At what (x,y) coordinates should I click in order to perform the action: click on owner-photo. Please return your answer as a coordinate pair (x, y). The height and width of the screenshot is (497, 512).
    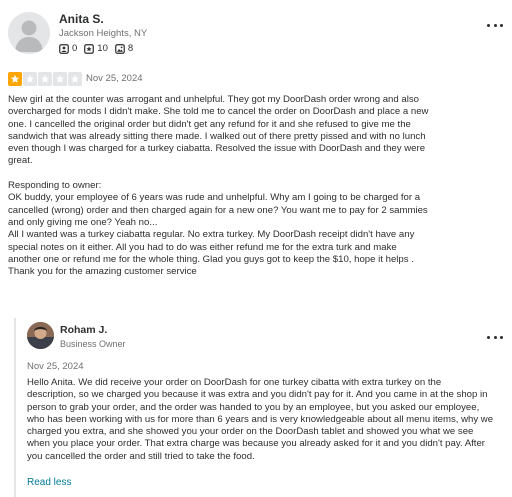
    Looking at the image, I should click on (40, 335).